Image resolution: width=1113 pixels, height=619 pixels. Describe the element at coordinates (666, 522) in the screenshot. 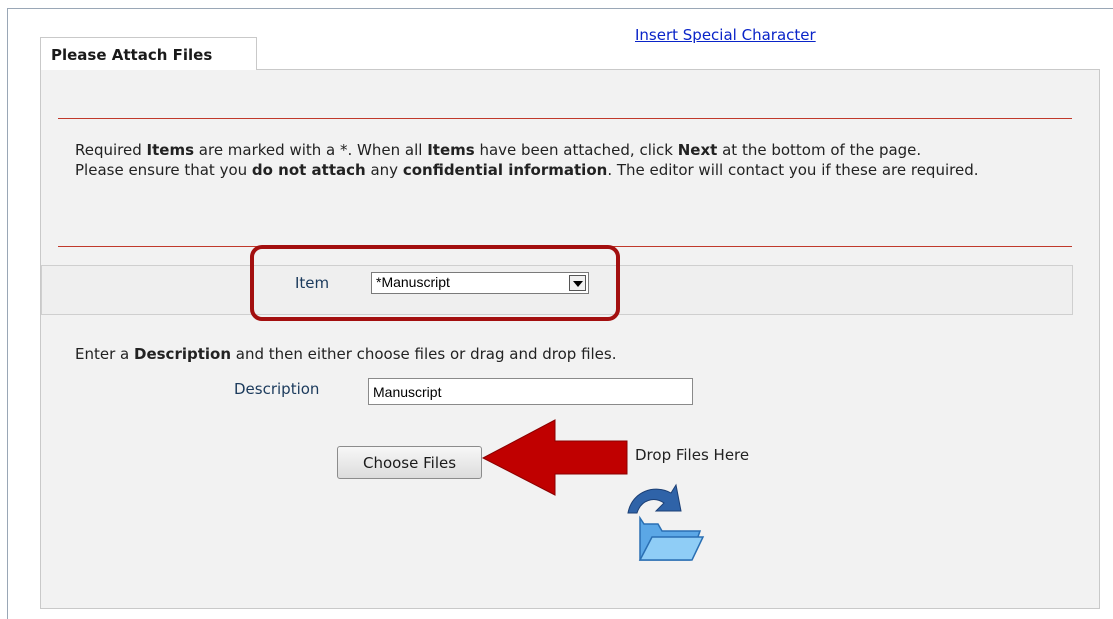

I see `folder-drop-icon` at that location.